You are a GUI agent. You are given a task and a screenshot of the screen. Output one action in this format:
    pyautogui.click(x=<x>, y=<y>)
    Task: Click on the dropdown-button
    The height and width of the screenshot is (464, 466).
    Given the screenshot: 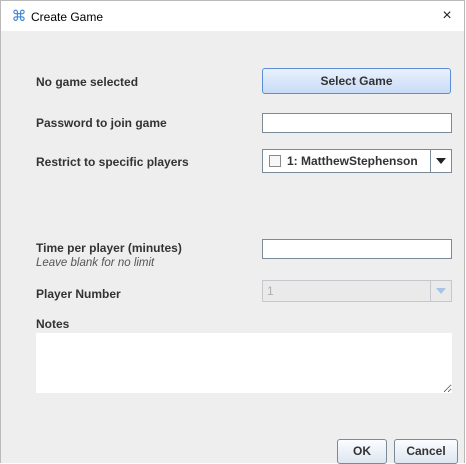 What is the action you would take?
    pyautogui.click(x=440, y=161)
    